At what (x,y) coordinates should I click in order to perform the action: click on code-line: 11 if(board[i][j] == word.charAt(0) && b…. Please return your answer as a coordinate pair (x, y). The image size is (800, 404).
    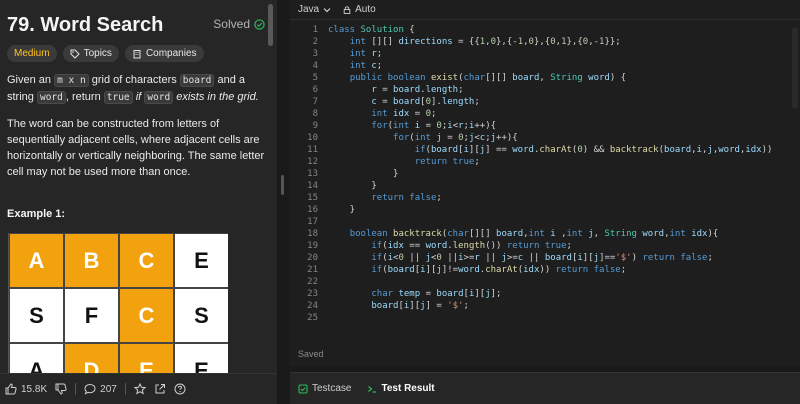
    Looking at the image, I should click on (540, 150).